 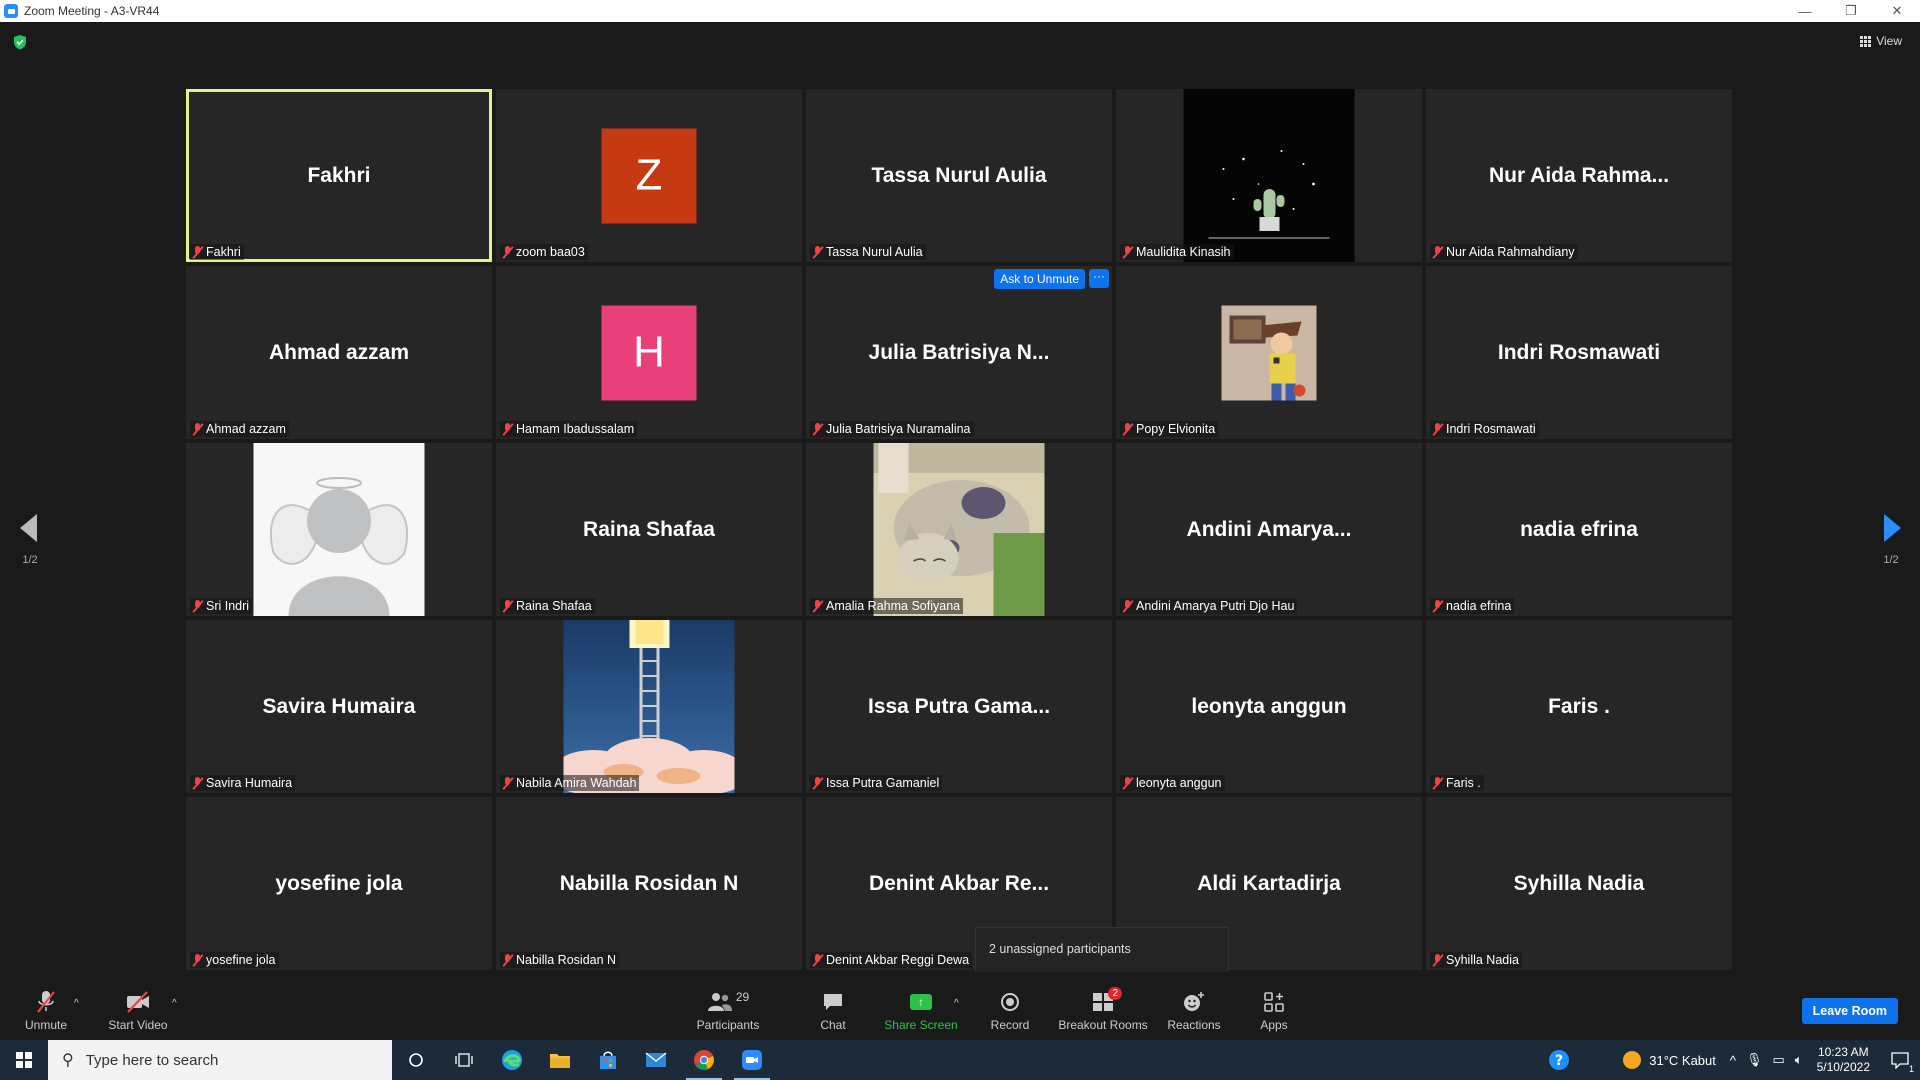 I want to click on volume-icon: 🔈︎, so click(x=1799, y=1060).